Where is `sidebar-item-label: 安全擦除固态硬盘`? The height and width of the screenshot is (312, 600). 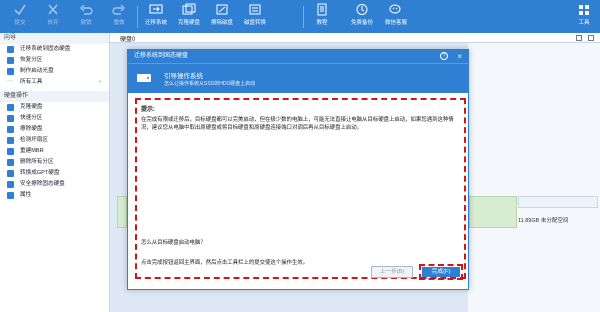 sidebar-item-label: 安全擦除固态硬盘 is located at coordinates (42, 184).